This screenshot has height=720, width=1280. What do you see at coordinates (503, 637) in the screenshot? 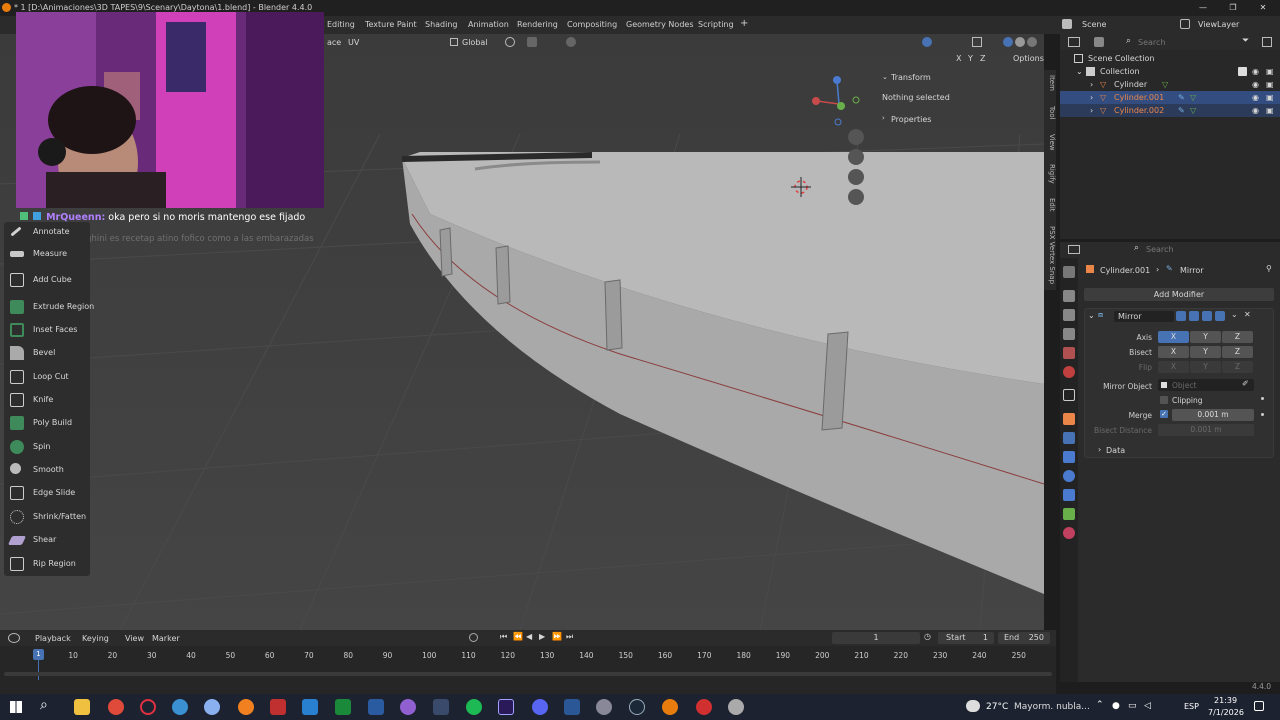
I see `jump-start-icon: ⏮` at bounding box center [503, 637].